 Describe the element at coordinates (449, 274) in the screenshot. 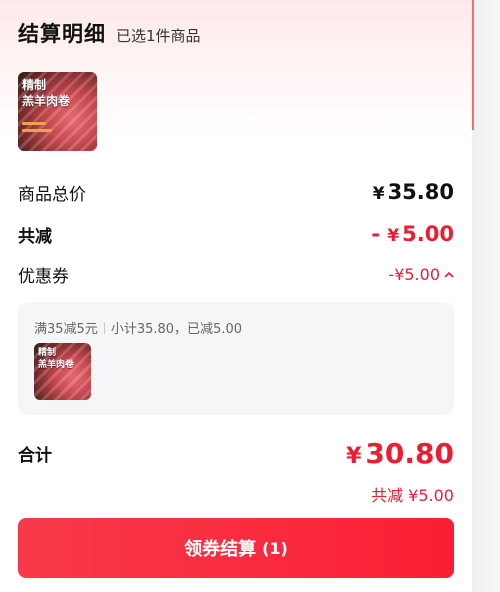

I see `chevron-up-icon` at that location.